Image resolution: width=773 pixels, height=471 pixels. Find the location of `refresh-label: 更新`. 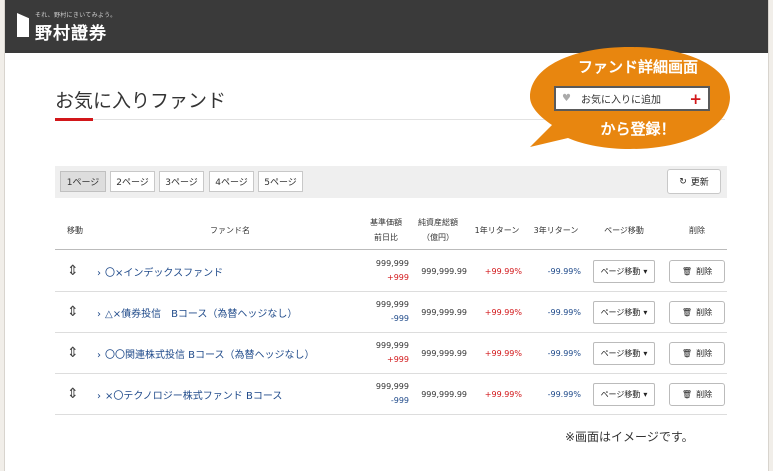

refresh-label: 更新 is located at coordinates (699, 183).